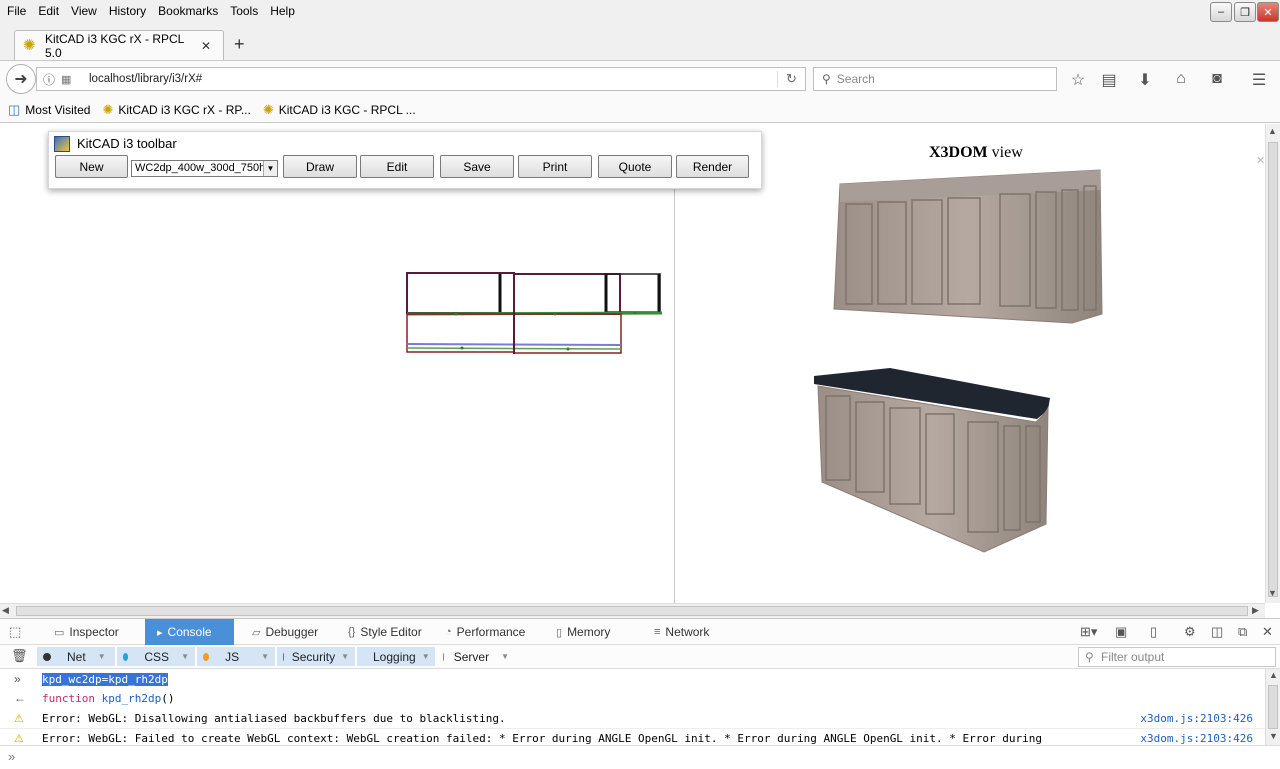  What do you see at coordinates (1088, 632) in the screenshot?
I see `dock-layout-icon: ⊞▾` at bounding box center [1088, 632].